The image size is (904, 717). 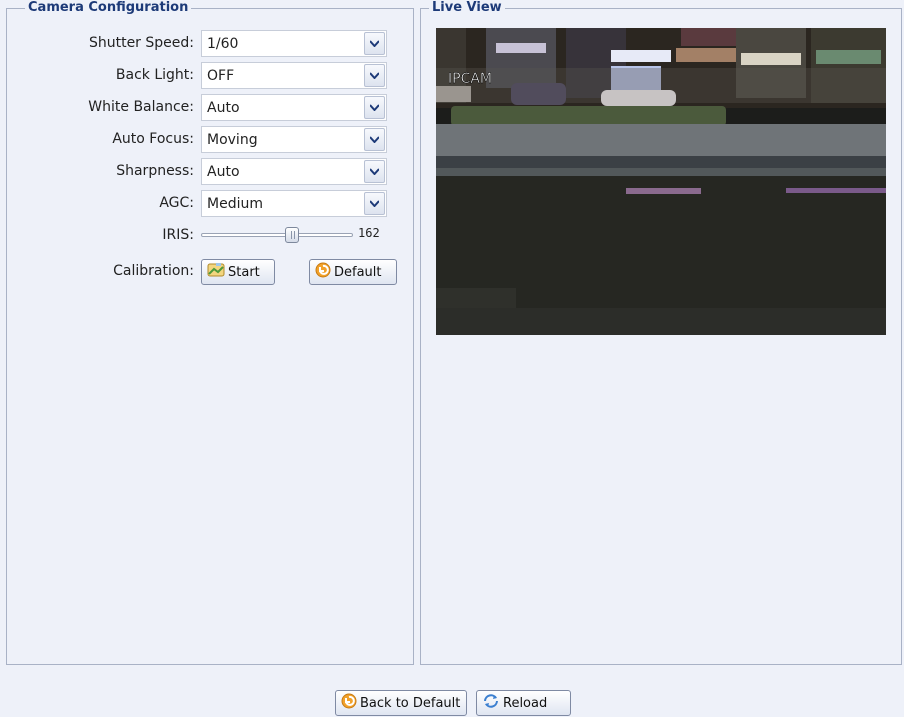 What do you see at coordinates (292, 235) in the screenshot?
I see `iris-slider-thumb` at bounding box center [292, 235].